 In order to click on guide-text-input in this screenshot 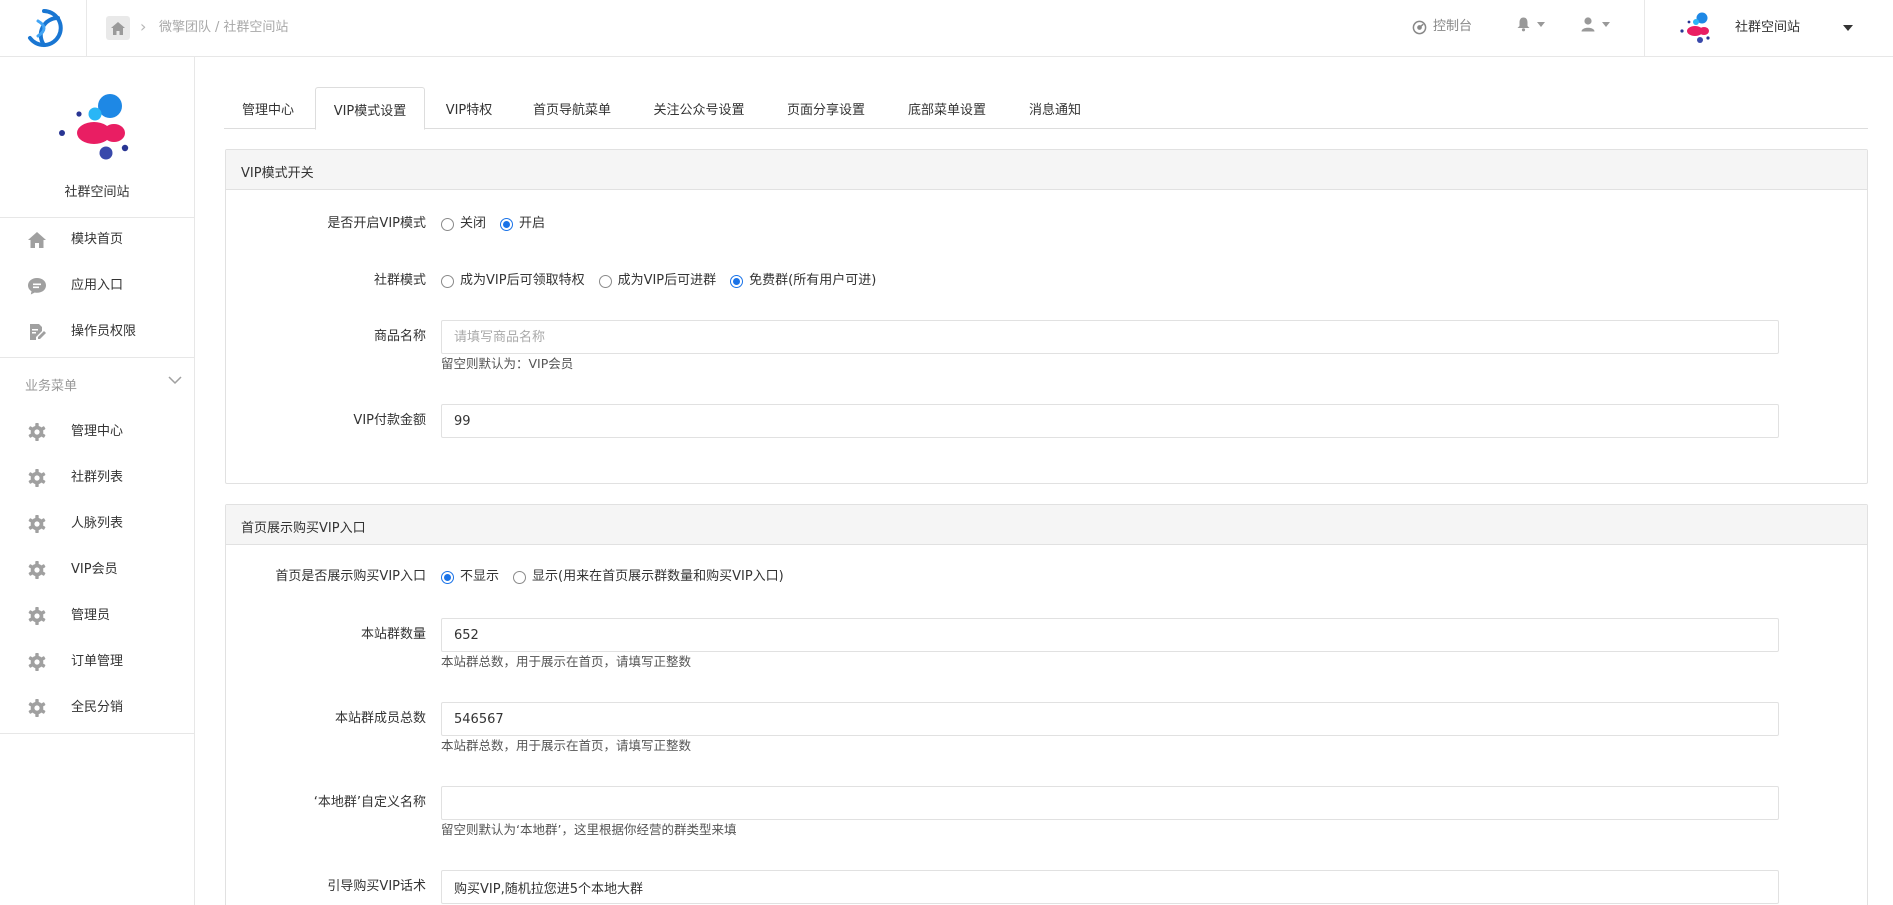, I will do `click(1110, 887)`.